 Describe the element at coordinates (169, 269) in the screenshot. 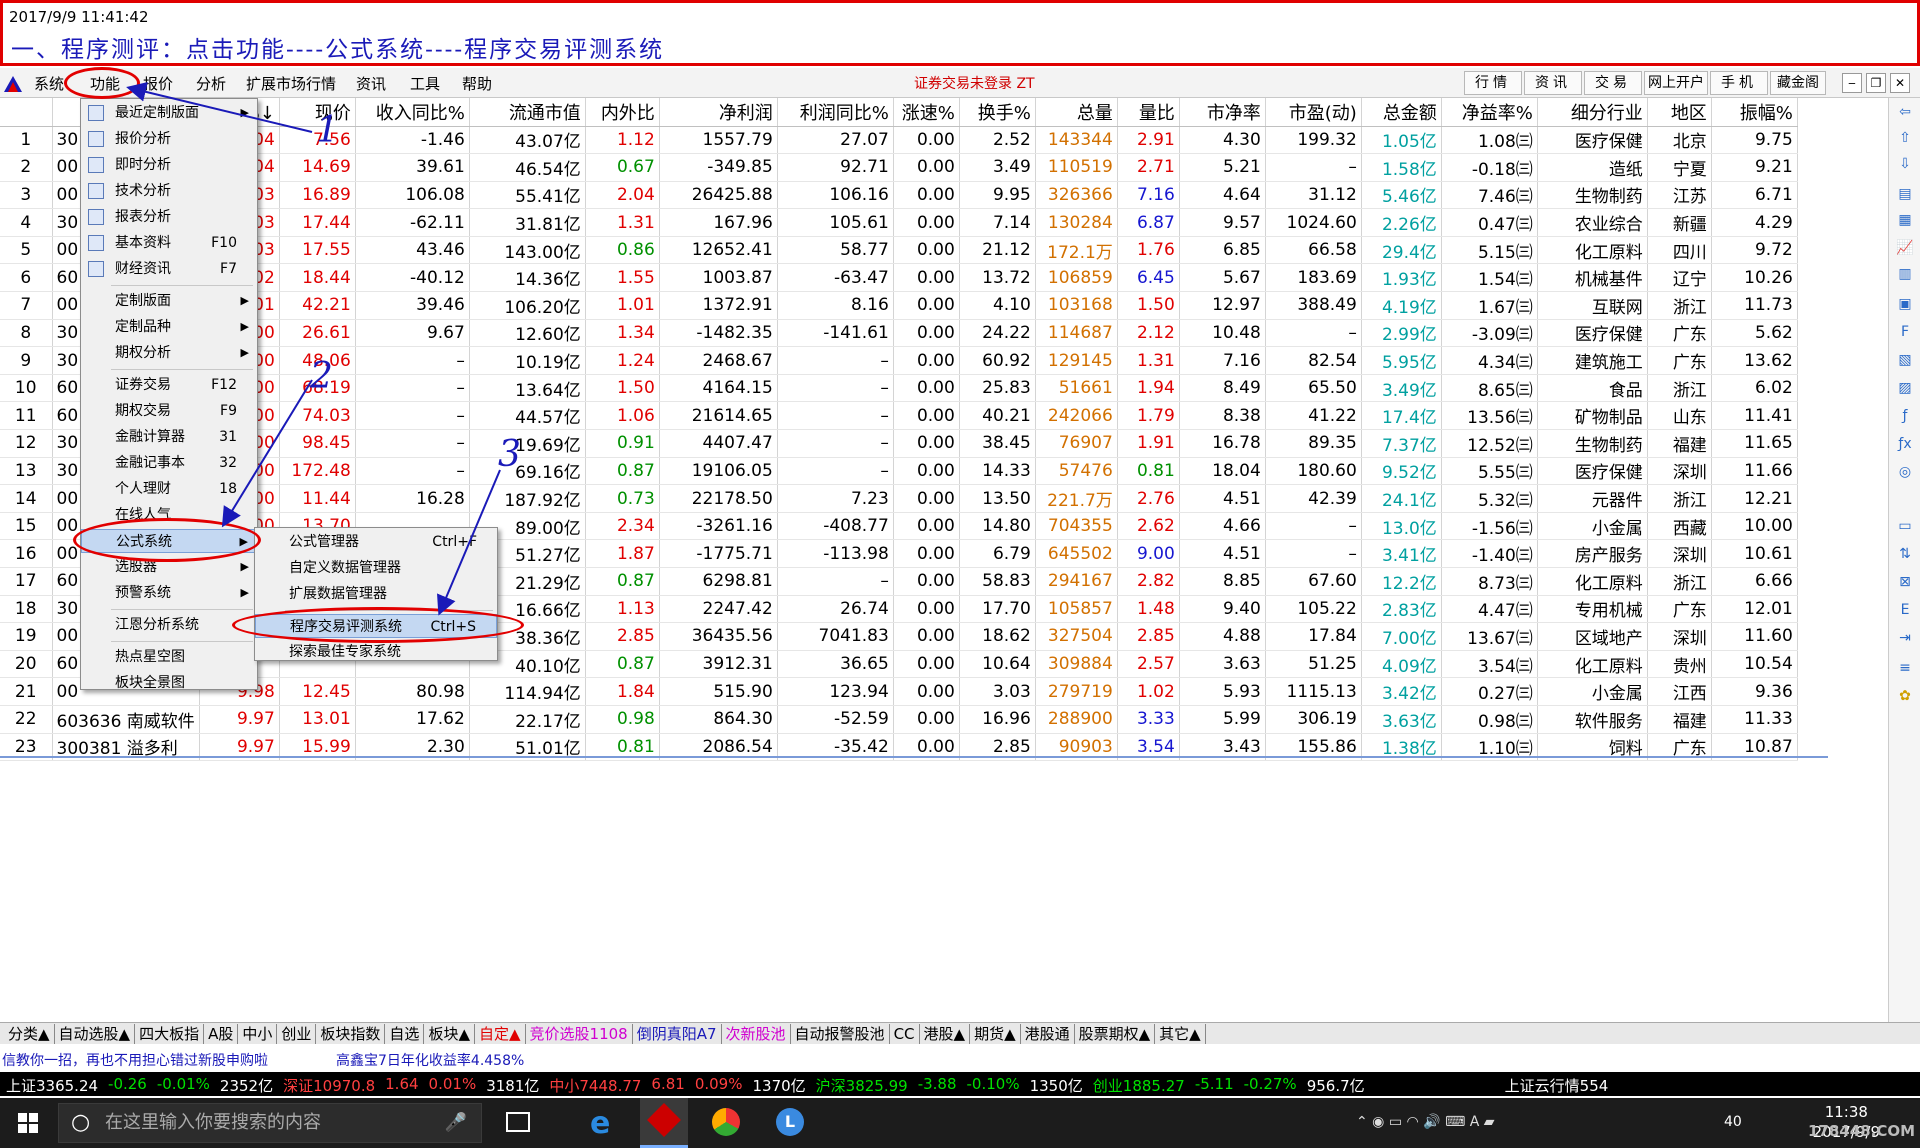

I see `function-menu-item: 财经资讯 F7` at that location.